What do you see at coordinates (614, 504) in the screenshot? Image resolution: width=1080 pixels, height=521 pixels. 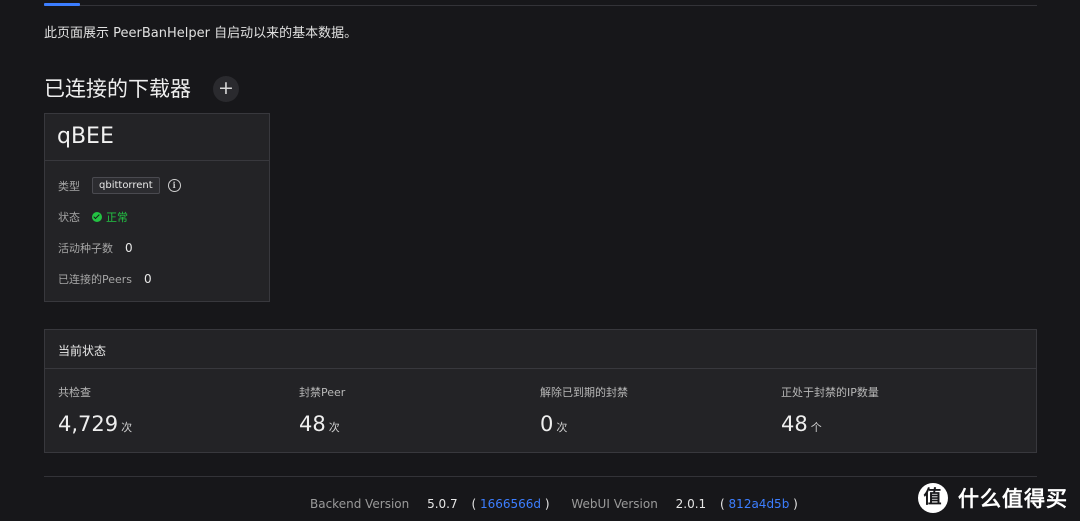 I see `webui-version-label: WebUI Version` at bounding box center [614, 504].